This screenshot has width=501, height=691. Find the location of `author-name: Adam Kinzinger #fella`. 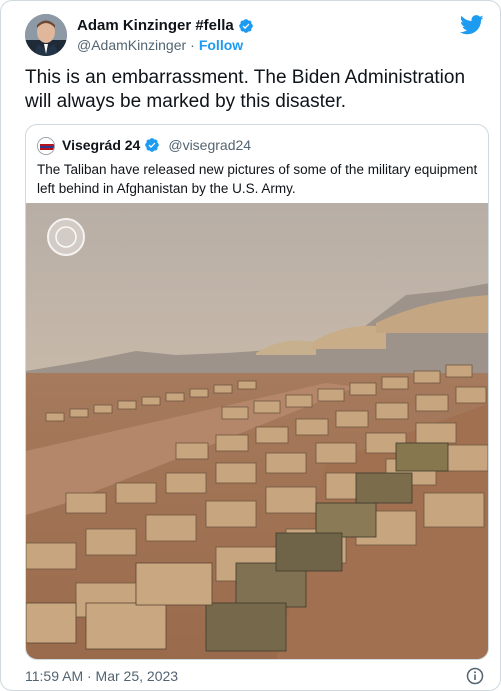

author-name: Adam Kinzinger #fella is located at coordinates (155, 25).